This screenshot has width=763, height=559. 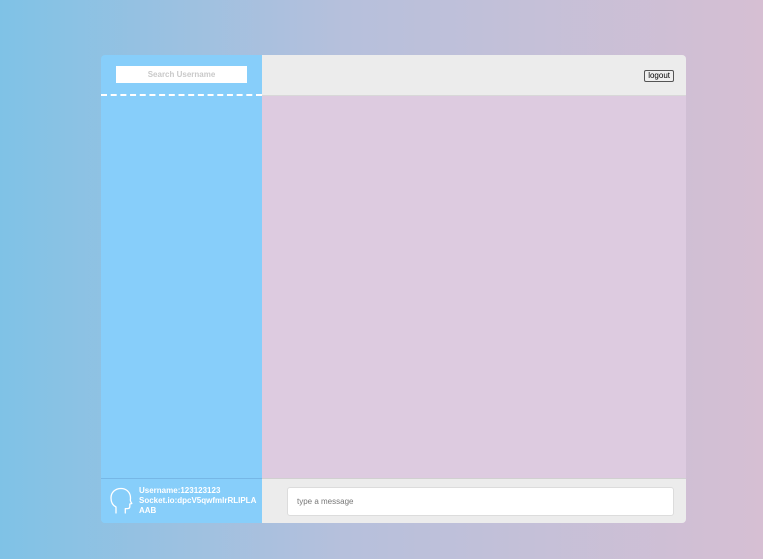 What do you see at coordinates (480, 501) in the screenshot?
I see `message-input` at bounding box center [480, 501].